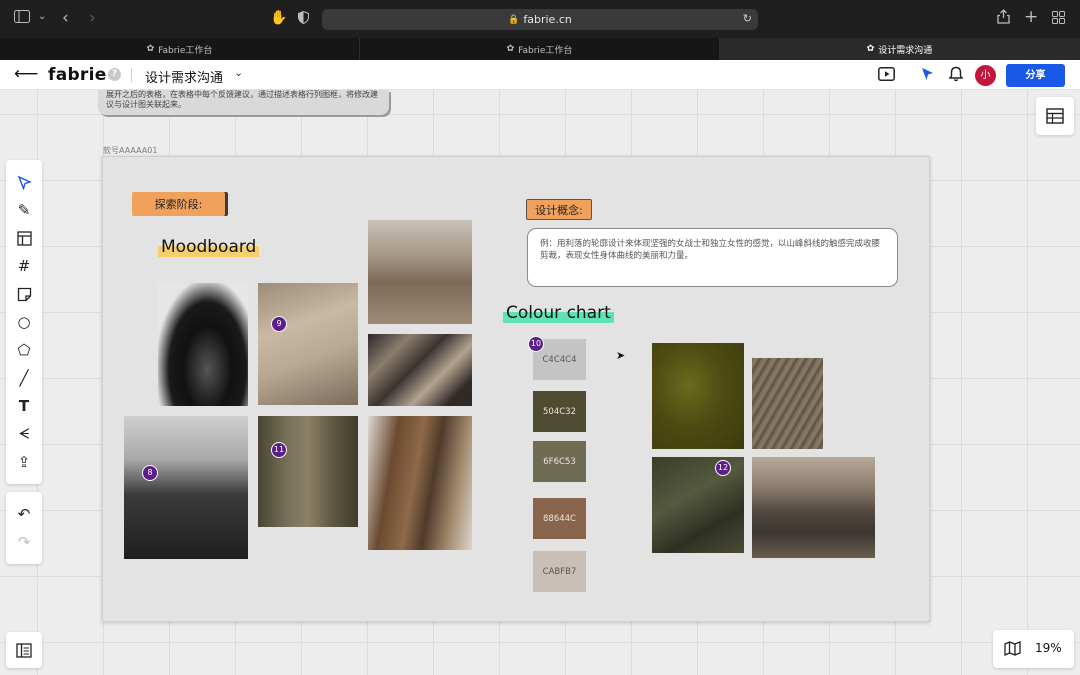 The height and width of the screenshot is (675, 1080). I want to click on table-grid-icon, so click(1055, 116).